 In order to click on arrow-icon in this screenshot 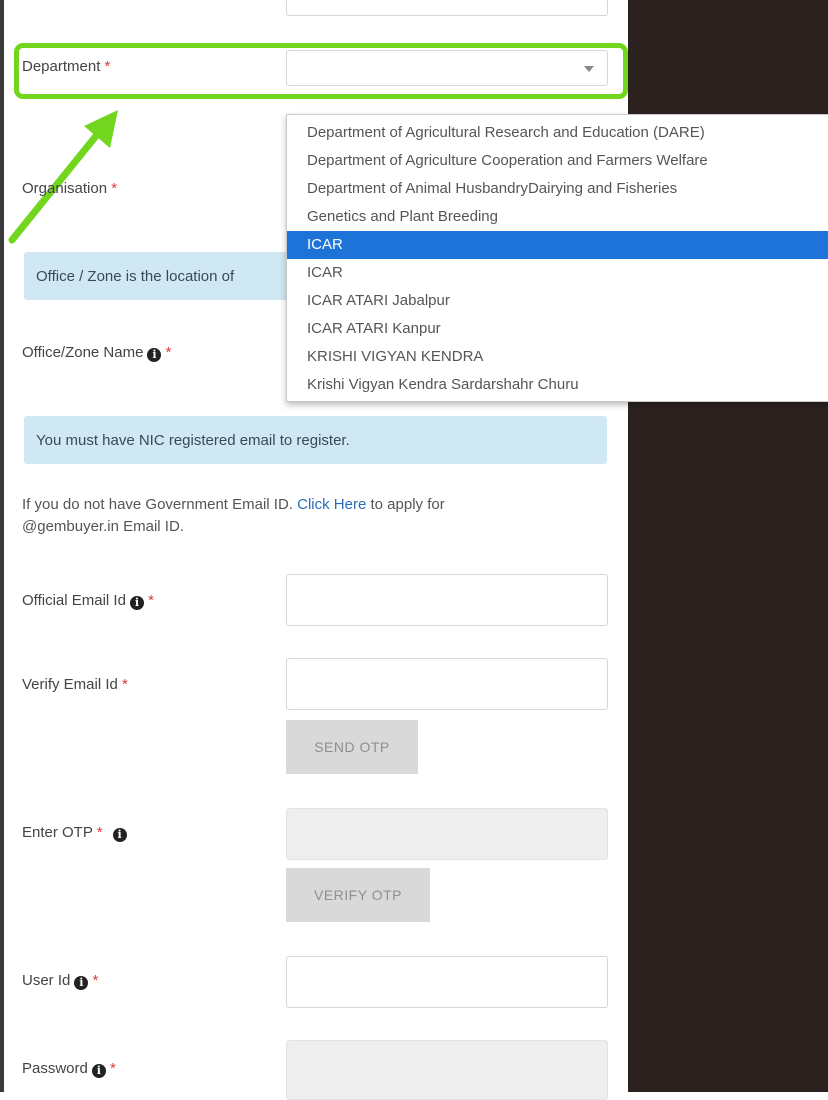, I will do `click(63, 177)`.